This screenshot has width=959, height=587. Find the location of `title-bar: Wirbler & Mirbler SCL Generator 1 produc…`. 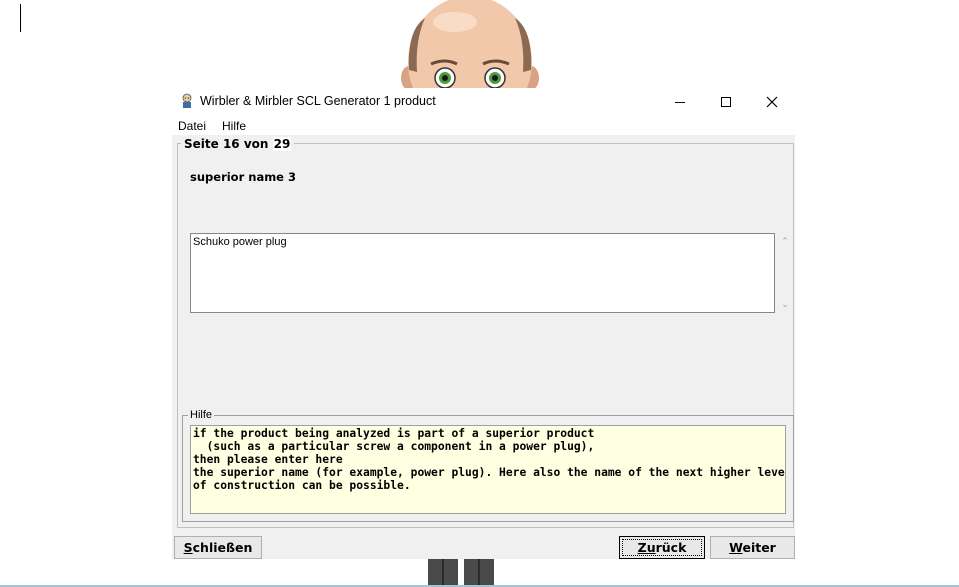

title-bar: Wirbler & Mirbler SCL Generator 1 produc… is located at coordinates (483, 102).